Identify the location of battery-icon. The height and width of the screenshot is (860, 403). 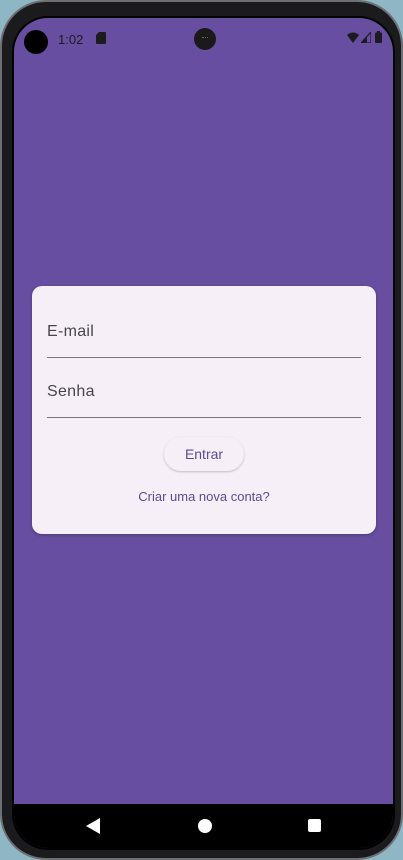
(378, 37).